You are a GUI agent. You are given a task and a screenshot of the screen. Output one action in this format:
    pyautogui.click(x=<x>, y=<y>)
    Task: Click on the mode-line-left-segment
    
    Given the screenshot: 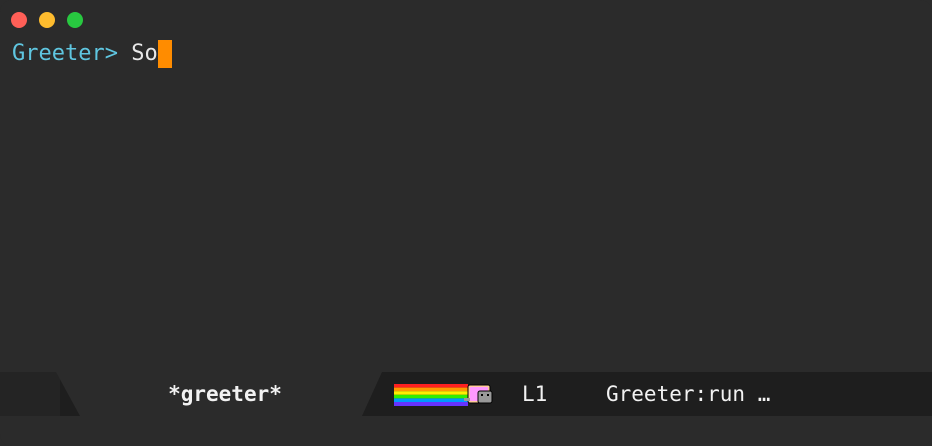 What is the action you would take?
    pyautogui.click(x=30, y=394)
    